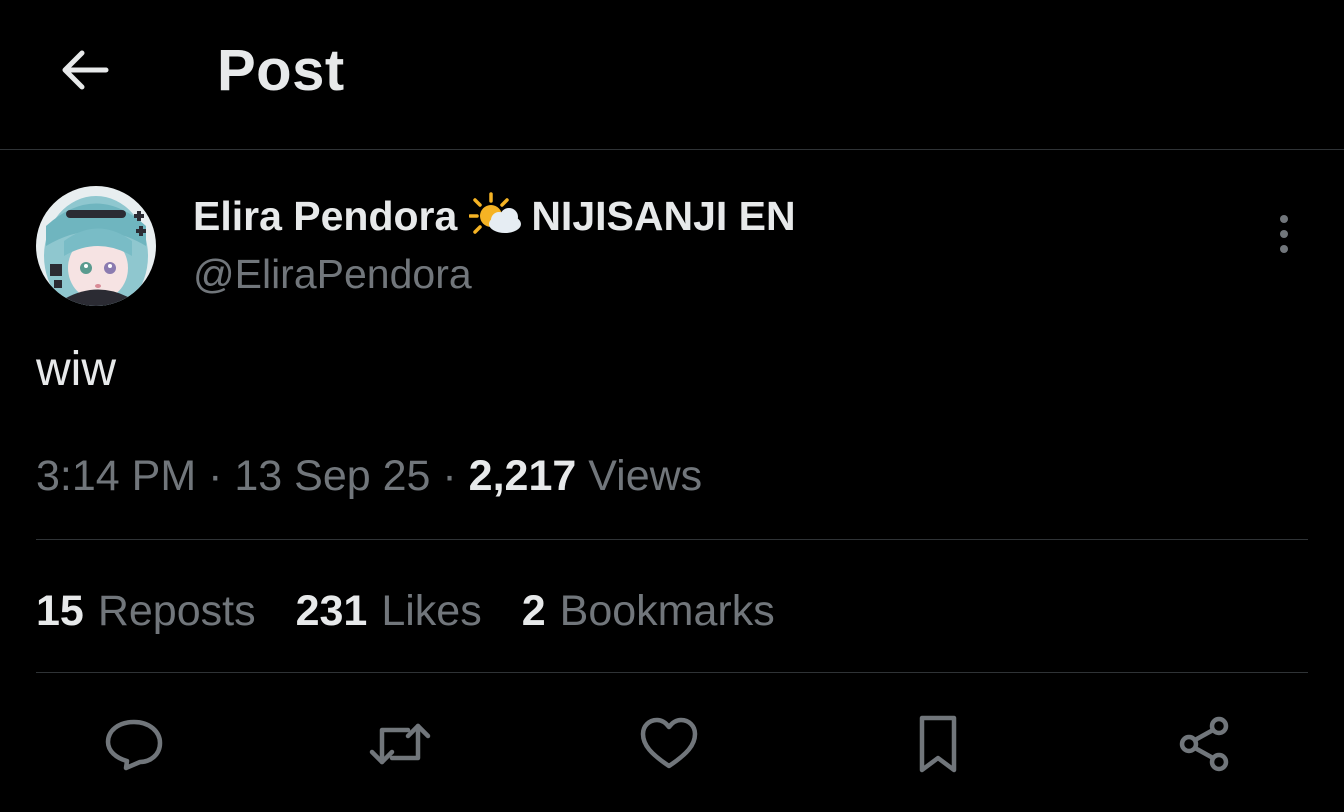  Describe the element at coordinates (116, 476) in the screenshot. I see `post-time: 3:14 PM` at that location.